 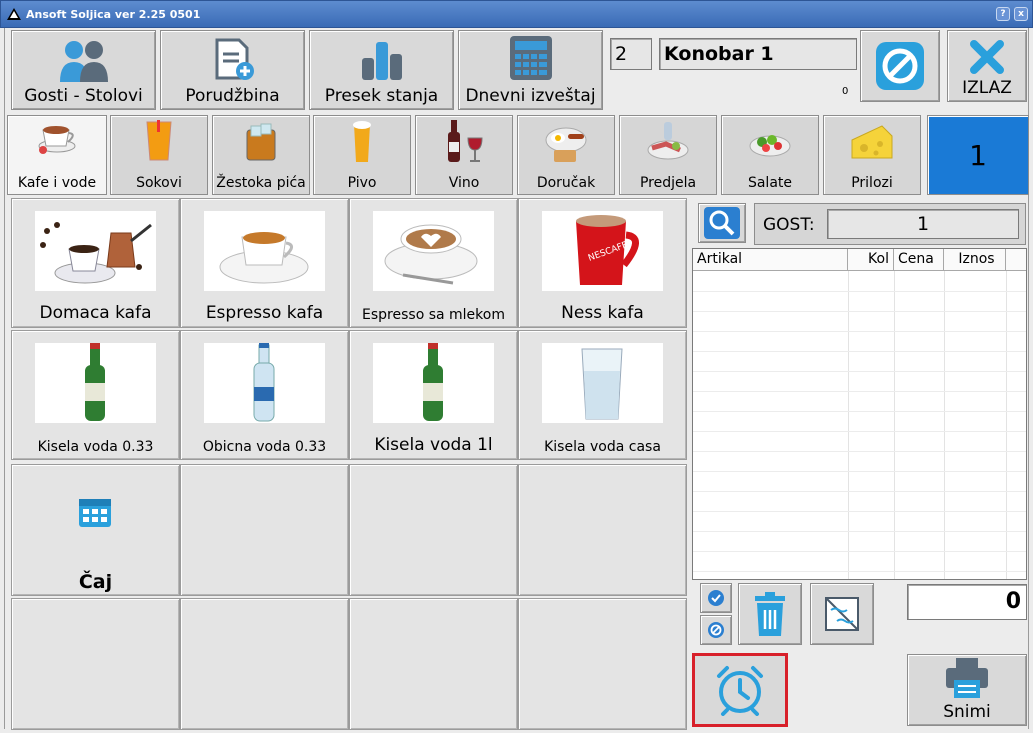 I want to click on guest-box: GOST: 1, so click(x=890, y=224).